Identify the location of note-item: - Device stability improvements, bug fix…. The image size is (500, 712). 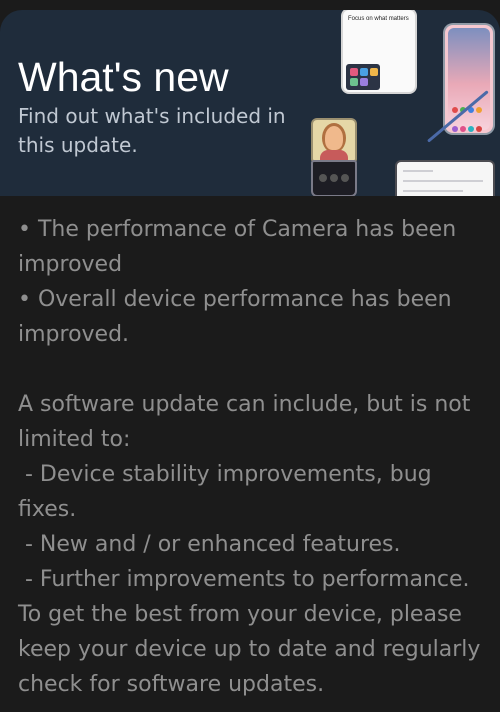
(228, 492).